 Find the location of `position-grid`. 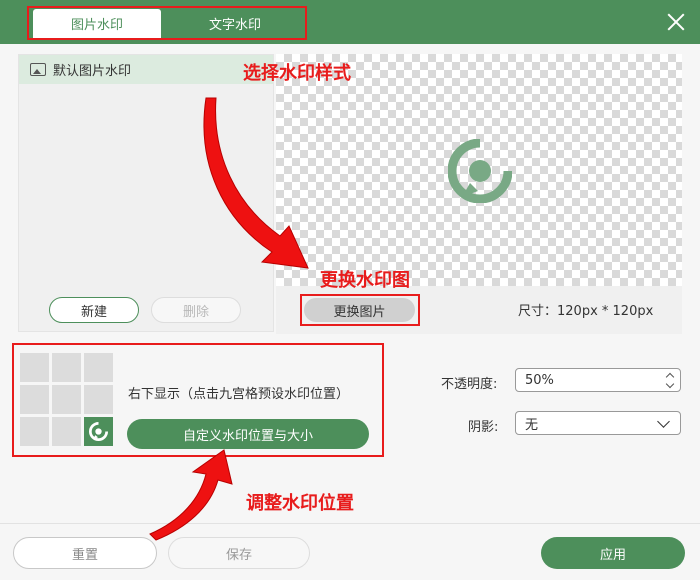

position-grid is located at coordinates (66, 399).